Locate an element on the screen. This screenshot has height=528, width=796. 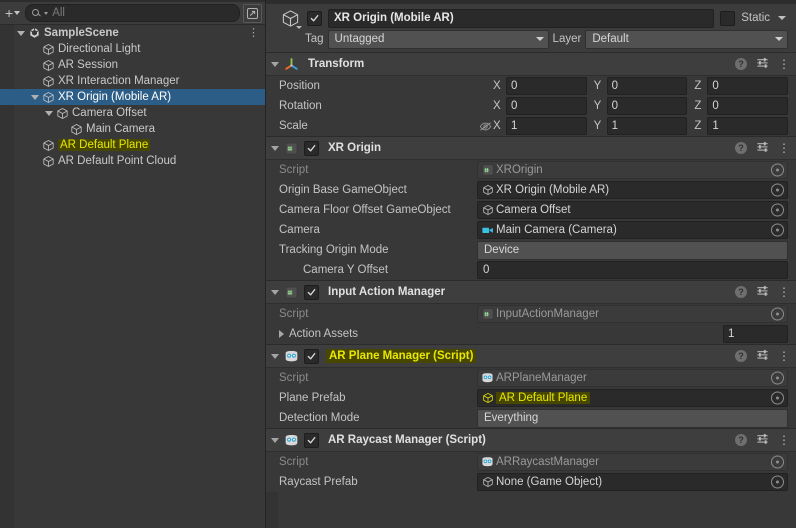
hierarchy-row-samplescene: SampleScene ⋮ is located at coordinates (132, 33).